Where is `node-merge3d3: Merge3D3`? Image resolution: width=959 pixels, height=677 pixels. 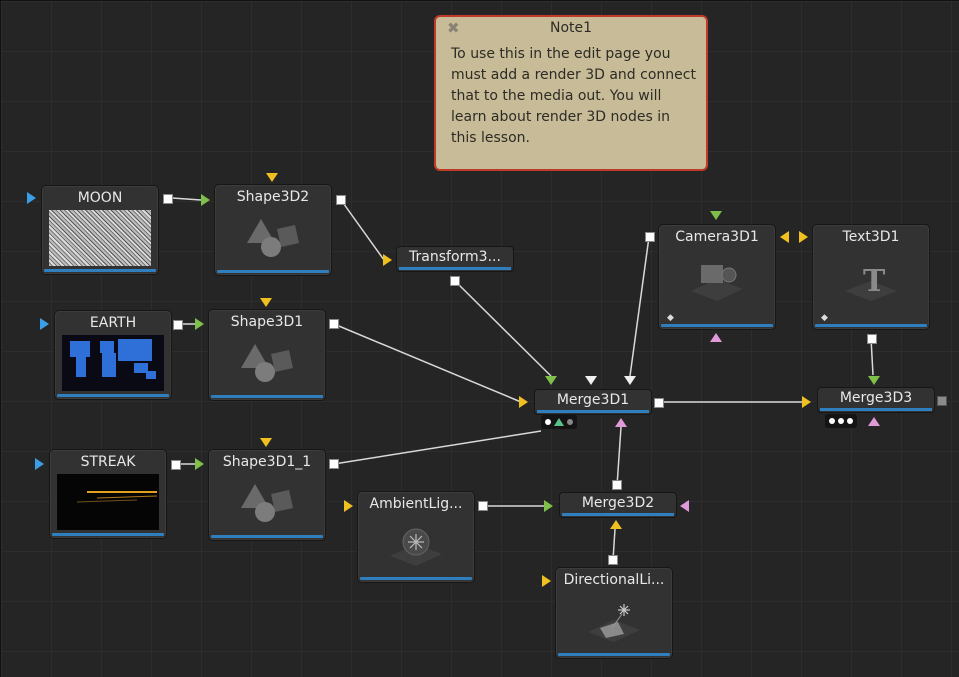
node-merge3d3: Merge3D3 is located at coordinates (876, 400).